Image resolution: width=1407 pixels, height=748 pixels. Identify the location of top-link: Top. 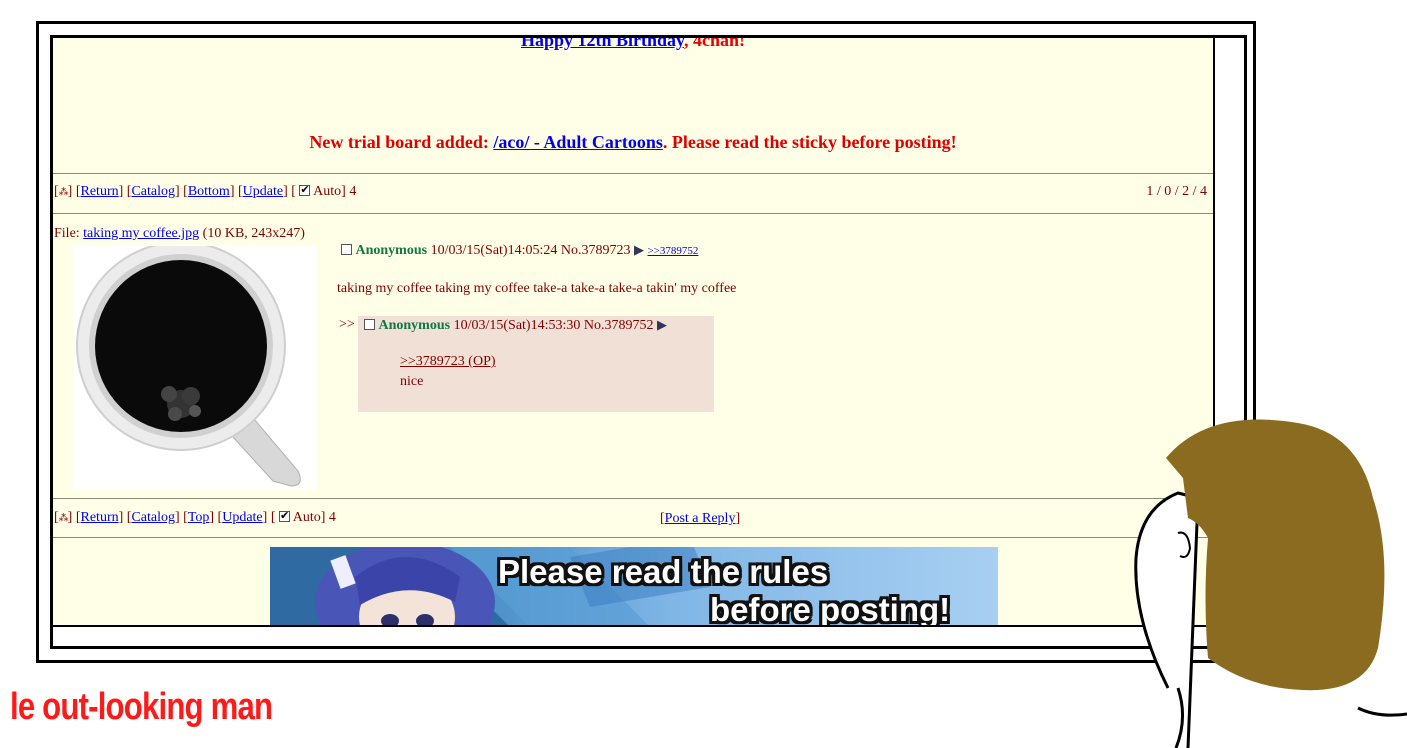
(199, 517).